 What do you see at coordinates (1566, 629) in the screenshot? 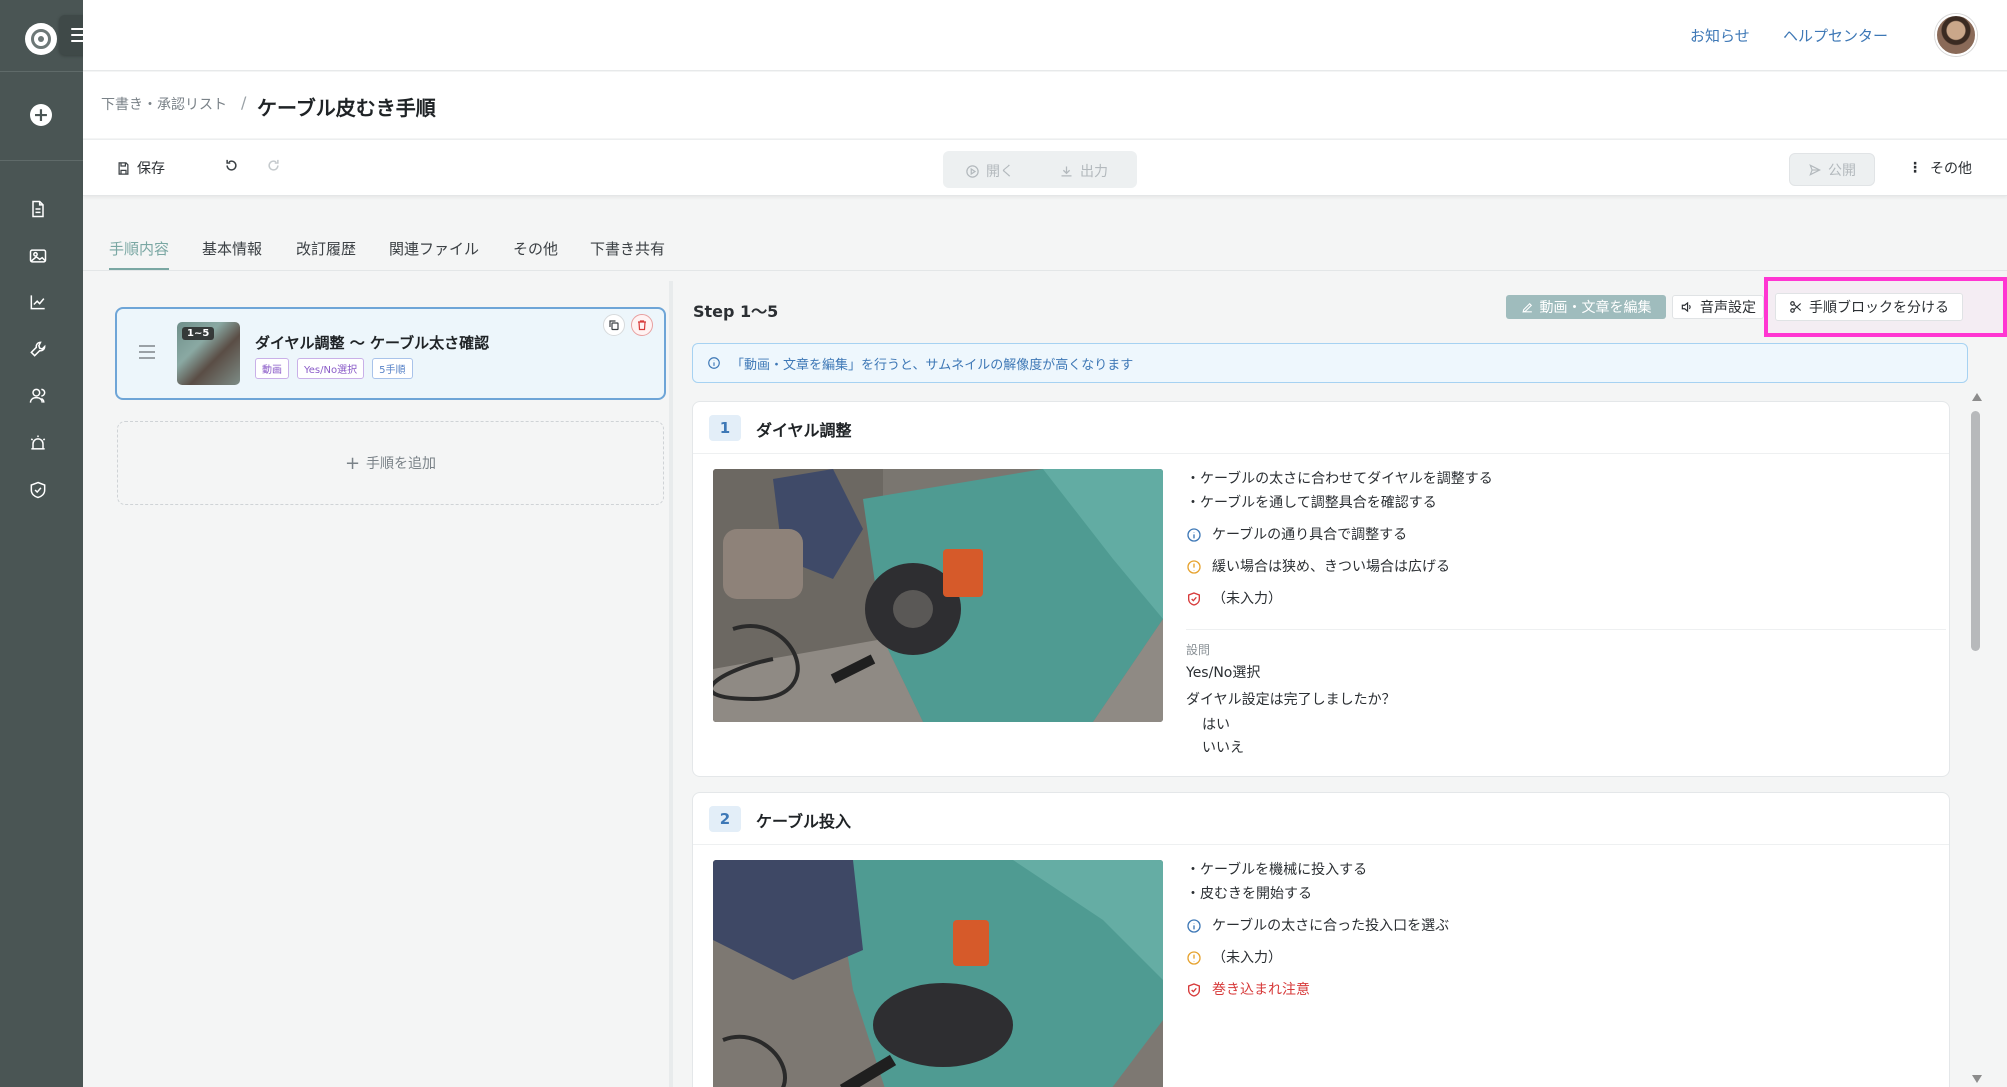
I see `question-divider` at bounding box center [1566, 629].